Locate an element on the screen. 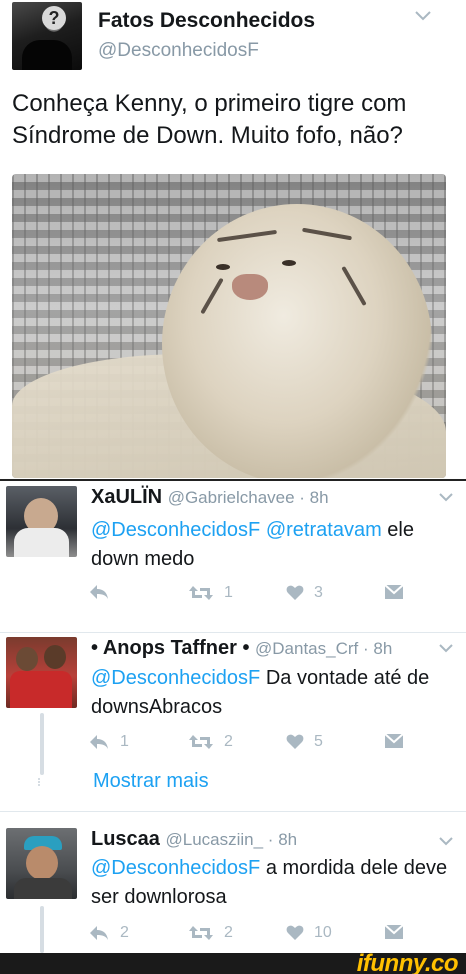  divider is located at coordinates (233, 480).